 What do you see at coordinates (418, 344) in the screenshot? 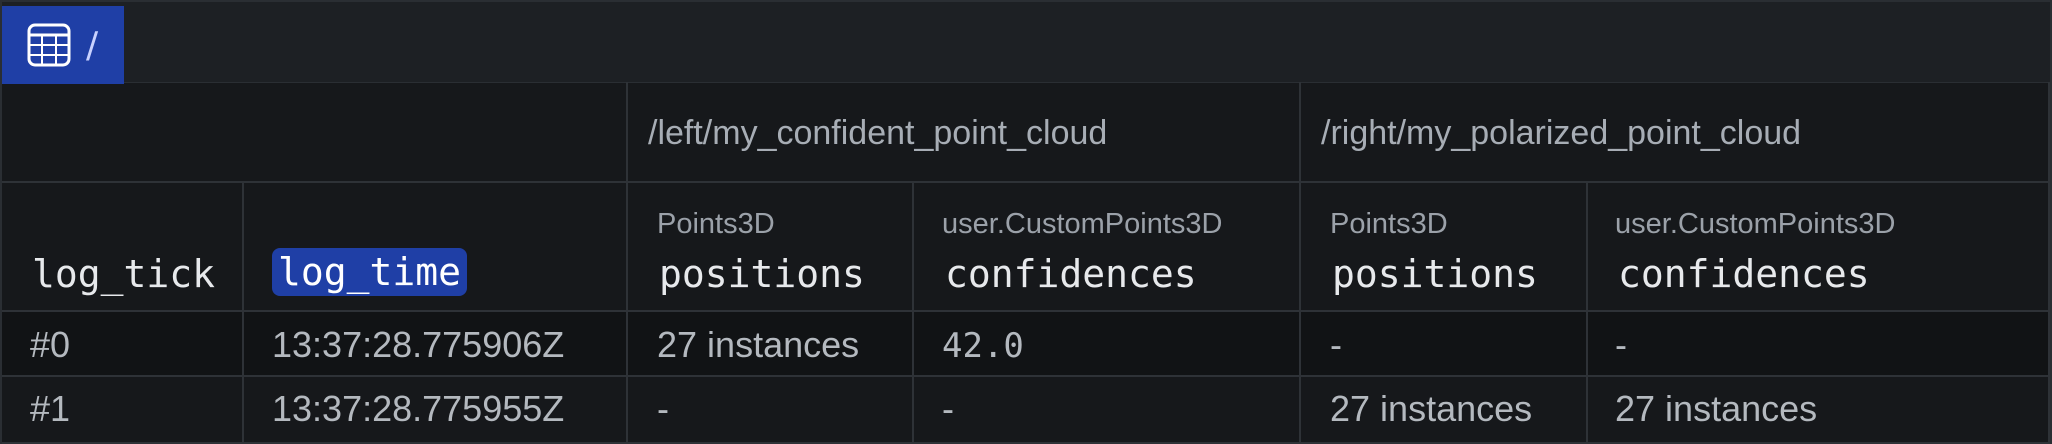
I see `row-time: 13:37:28.775906Z` at bounding box center [418, 344].